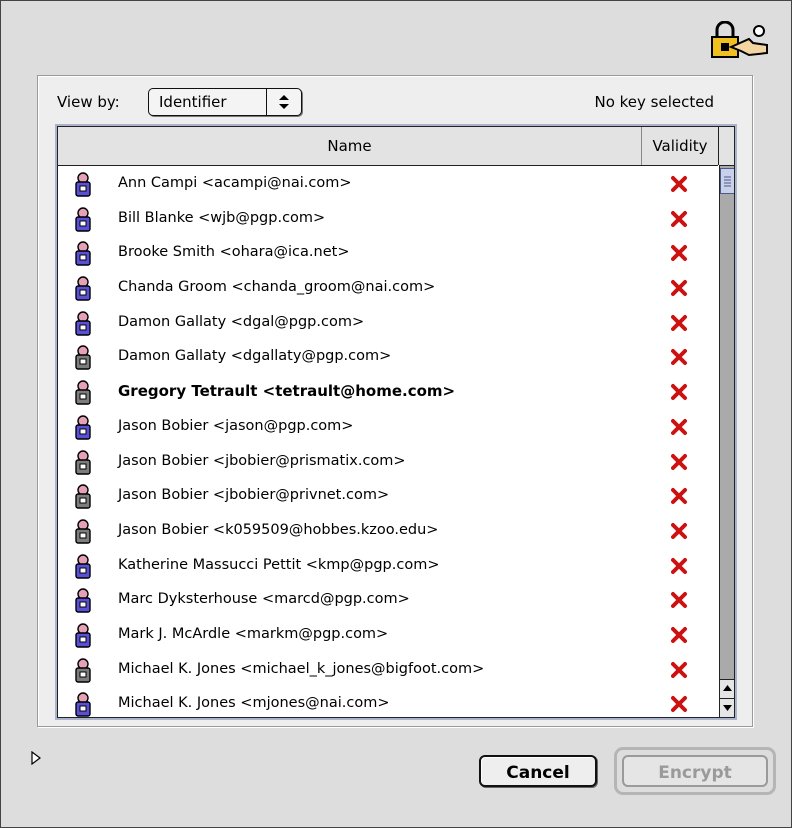  What do you see at coordinates (236, 425) in the screenshot?
I see `recipient-name: Jason Bobier <jason@pgp.com>` at bounding box center [236, 425].